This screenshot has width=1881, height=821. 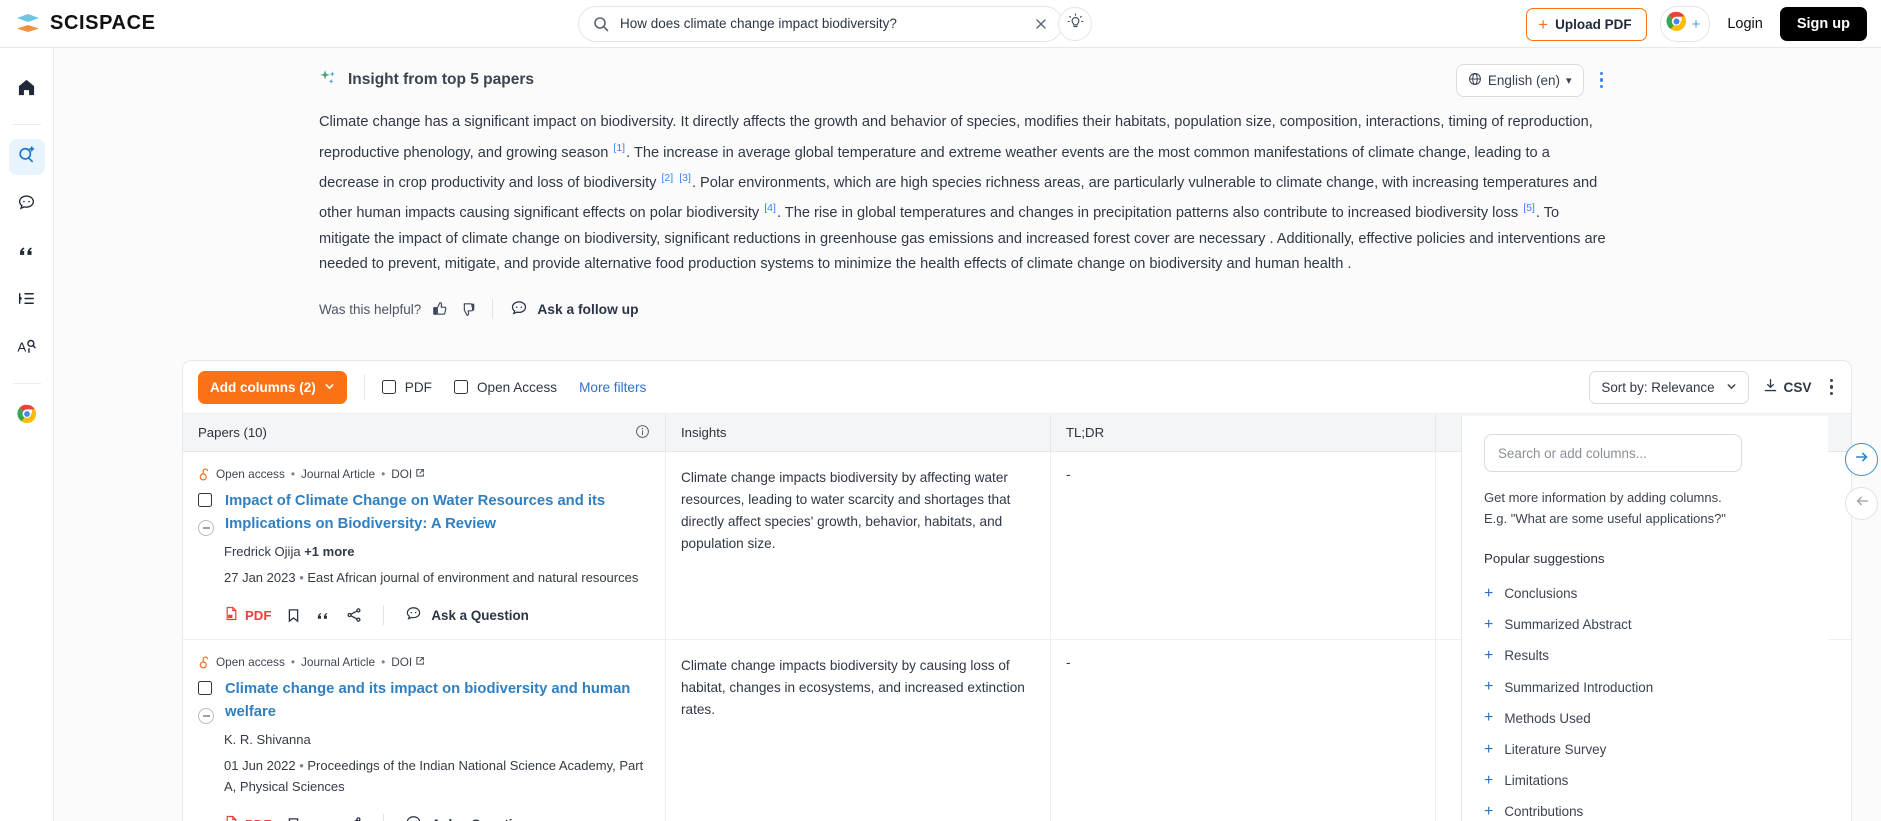 I want to click on panel-back-button, so click(x=1861, y=503).